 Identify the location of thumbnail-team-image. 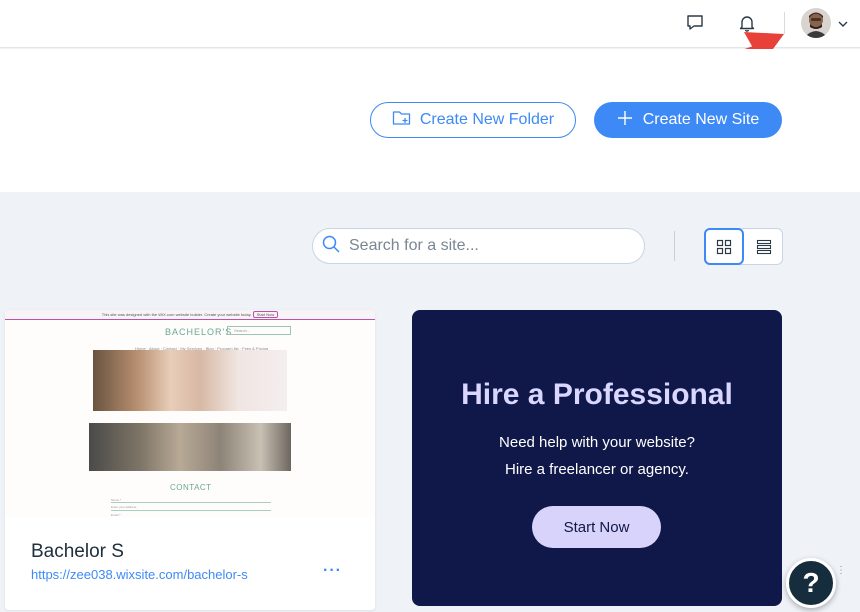
(190, 447).